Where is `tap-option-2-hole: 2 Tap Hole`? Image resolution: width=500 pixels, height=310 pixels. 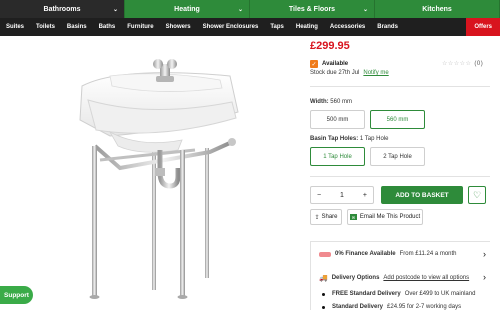
tap-option-2-hole: 2 Tap Hole is located at coordinates (397, 156).